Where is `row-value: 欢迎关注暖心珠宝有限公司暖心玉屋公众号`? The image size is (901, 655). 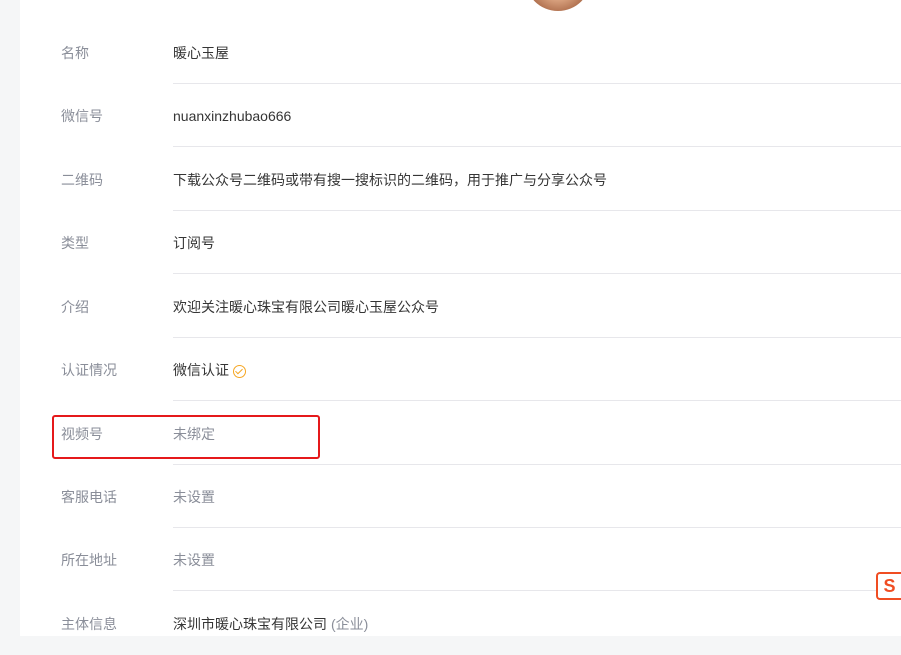 row-value: 欢迎关注暖心珠宝有限公司暖心玉屋公众号 is located at coordinates (306, 307).